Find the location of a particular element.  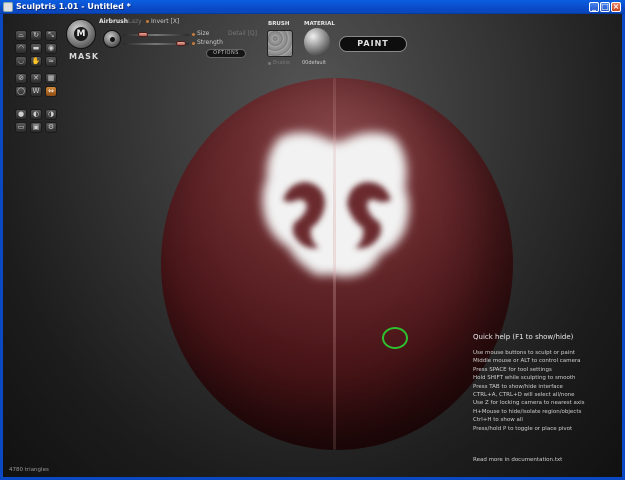

lazy-toggle: Lazy is located at coordinates (135, 21).